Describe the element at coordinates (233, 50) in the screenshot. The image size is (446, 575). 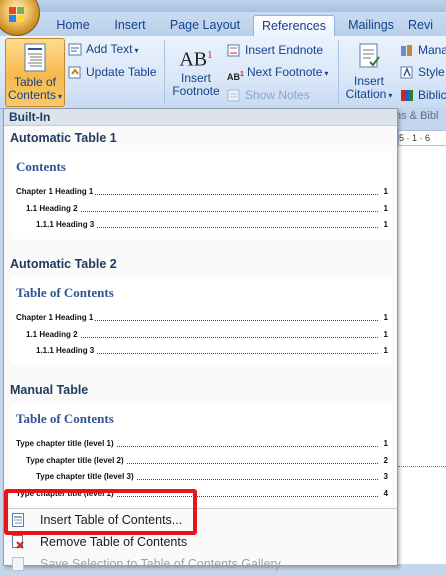
I see `insert-endnote-icon` at that location.